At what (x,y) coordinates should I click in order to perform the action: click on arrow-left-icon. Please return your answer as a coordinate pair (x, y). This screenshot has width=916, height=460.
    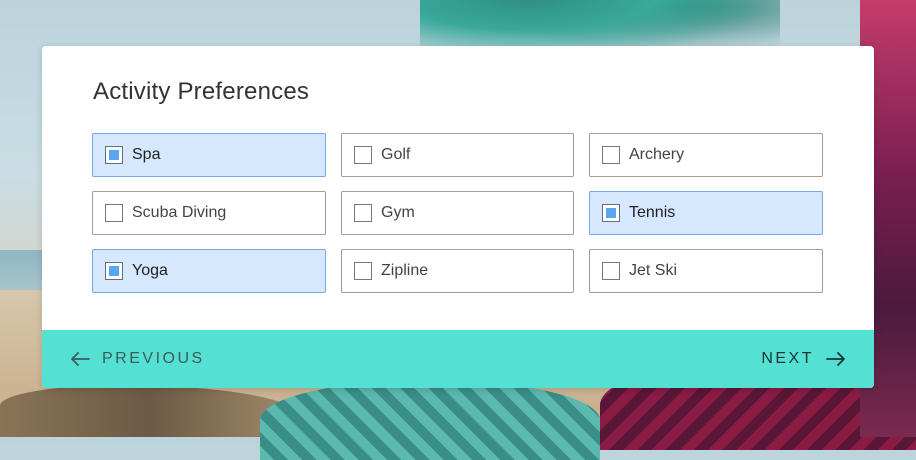
    Looking at the image, I should click on (80, 359).